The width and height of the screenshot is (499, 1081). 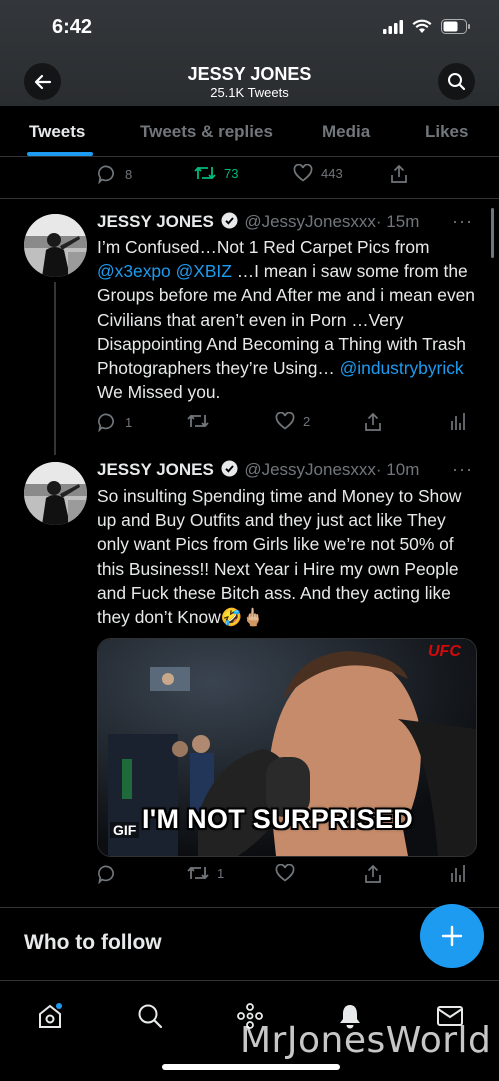 What do you see at coordinates (393, 26) in the screenshot?
I see `signal-icon` at bounding box center [393, 26].